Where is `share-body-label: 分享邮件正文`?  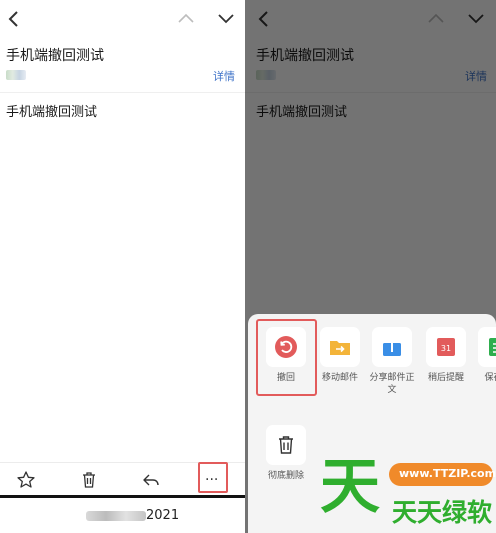 share-body-label: 分享邮件正文 is located at coordinates (392, 384).